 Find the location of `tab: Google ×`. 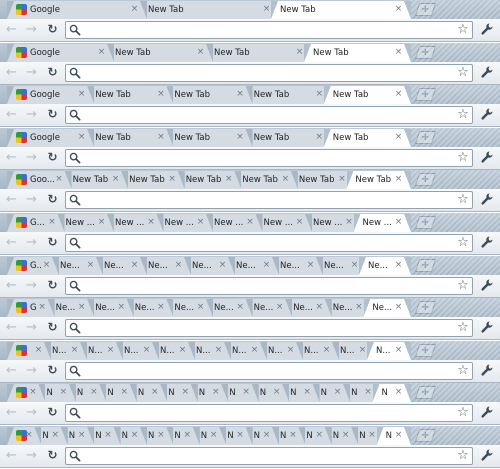

tab: Google × is located at coordinates (51, 95).